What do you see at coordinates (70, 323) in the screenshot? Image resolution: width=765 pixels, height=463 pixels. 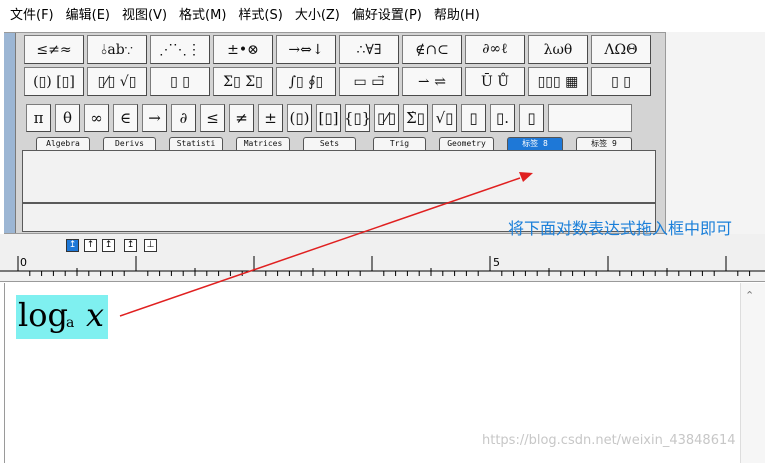 I see `formula-base: a` at bounding box center [70, 323].